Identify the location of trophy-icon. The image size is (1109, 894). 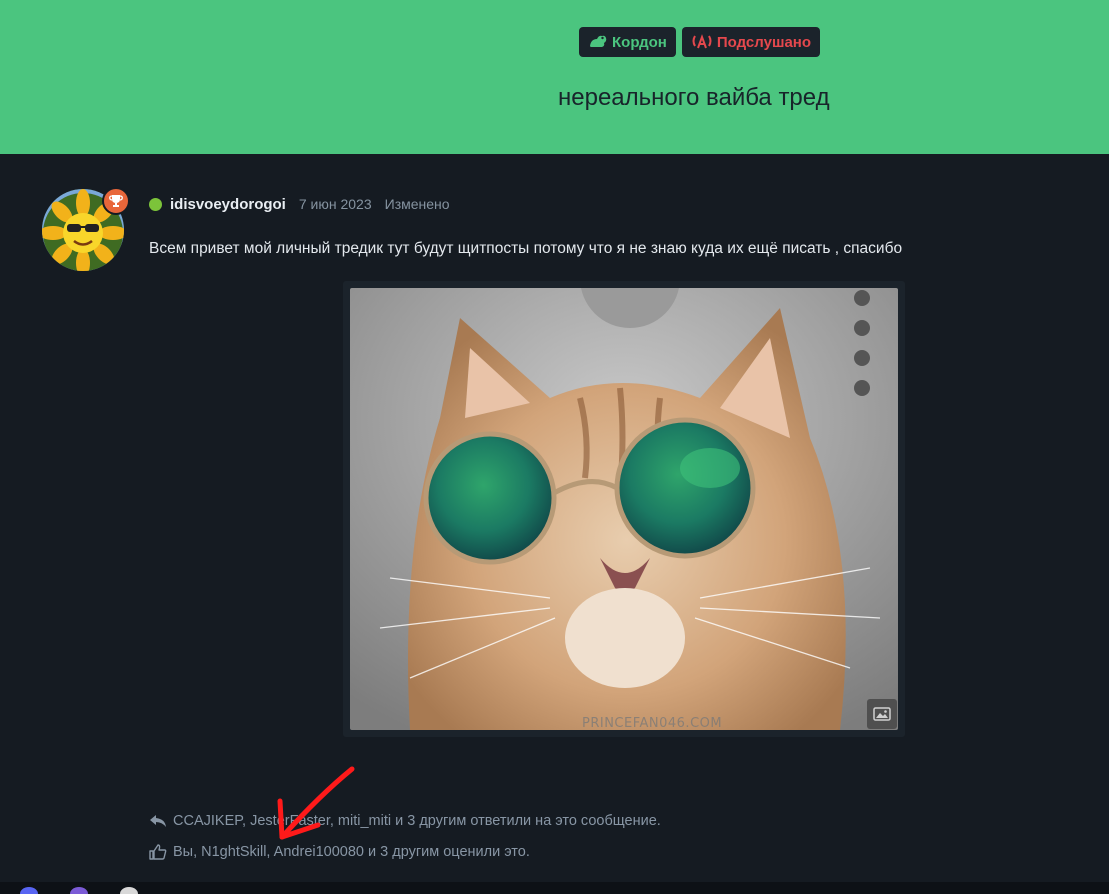
(116, 201).